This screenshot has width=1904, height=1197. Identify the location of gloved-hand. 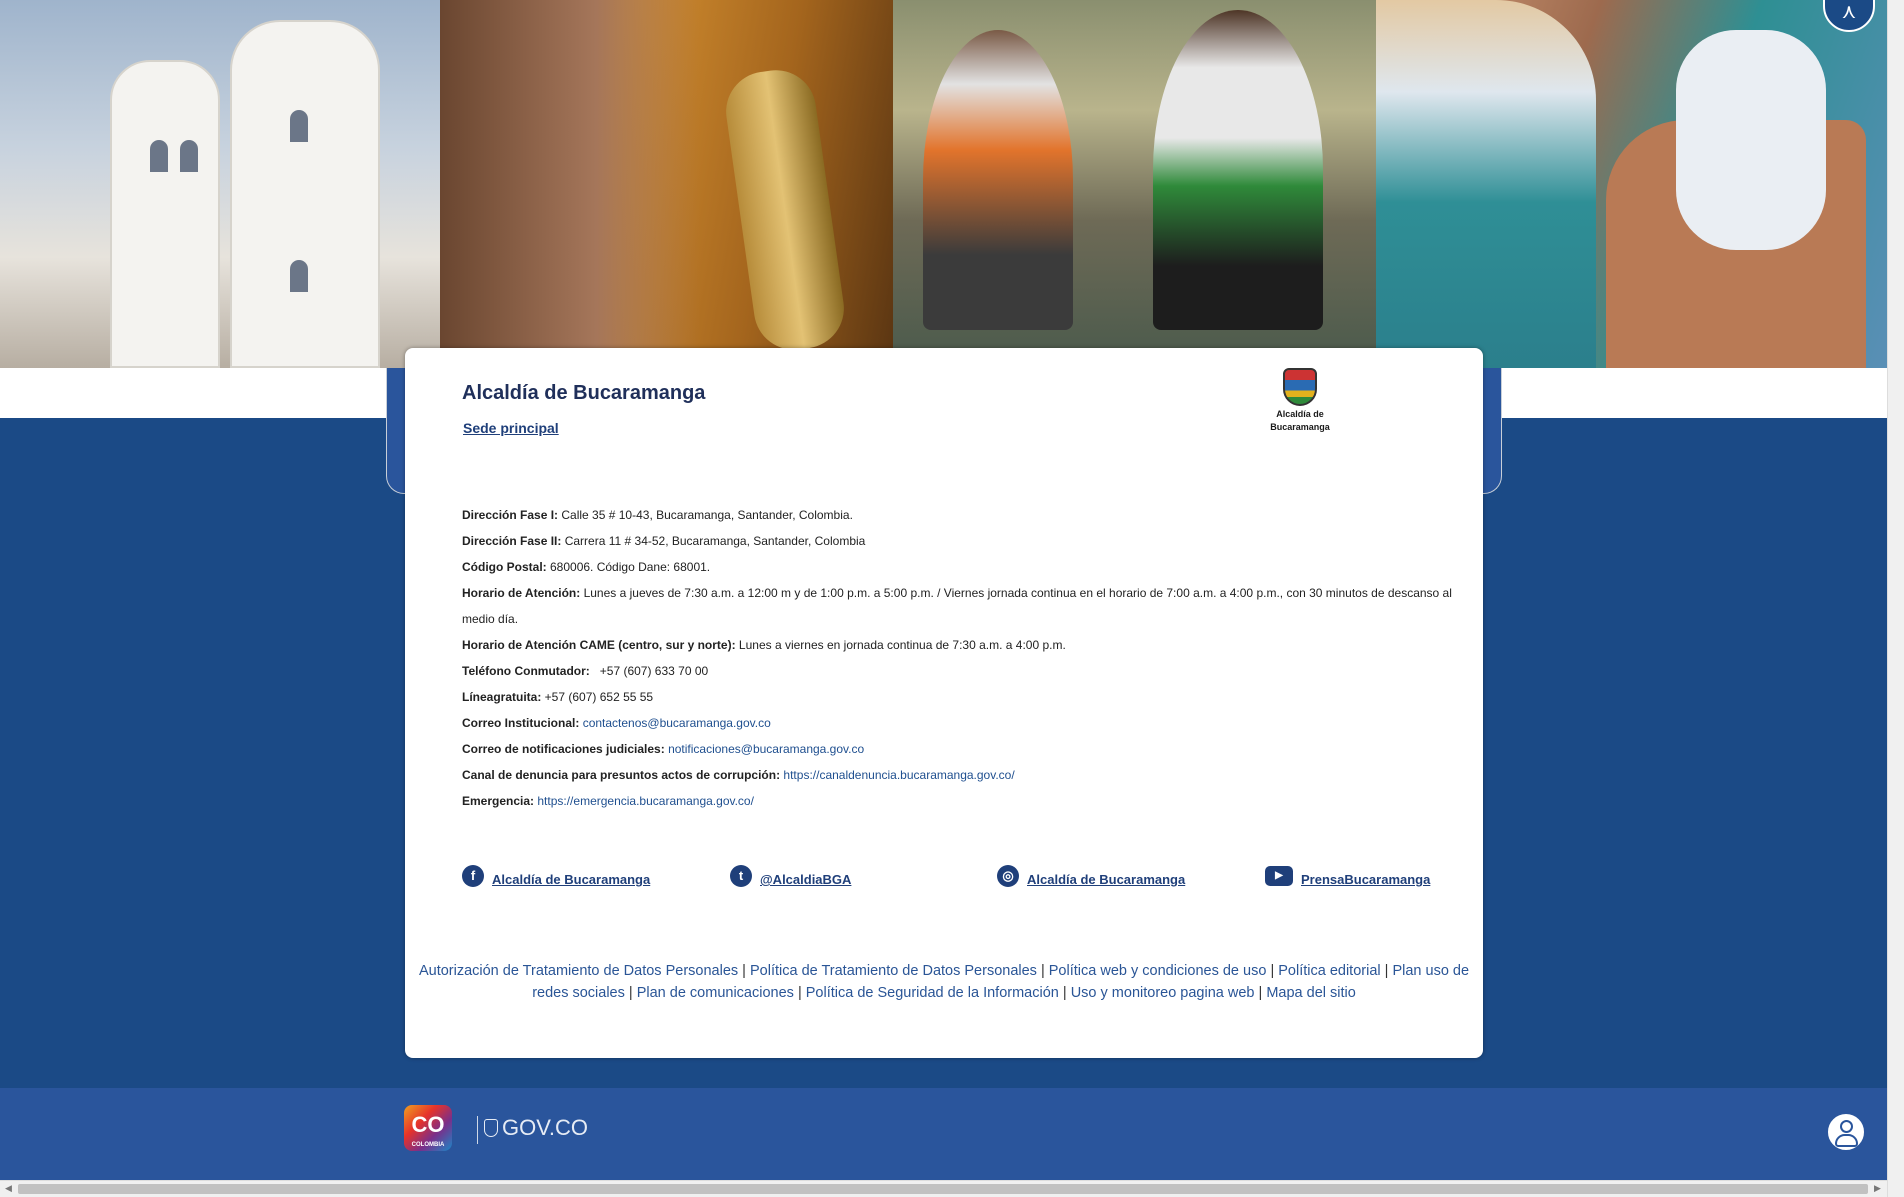
(1751, 140).